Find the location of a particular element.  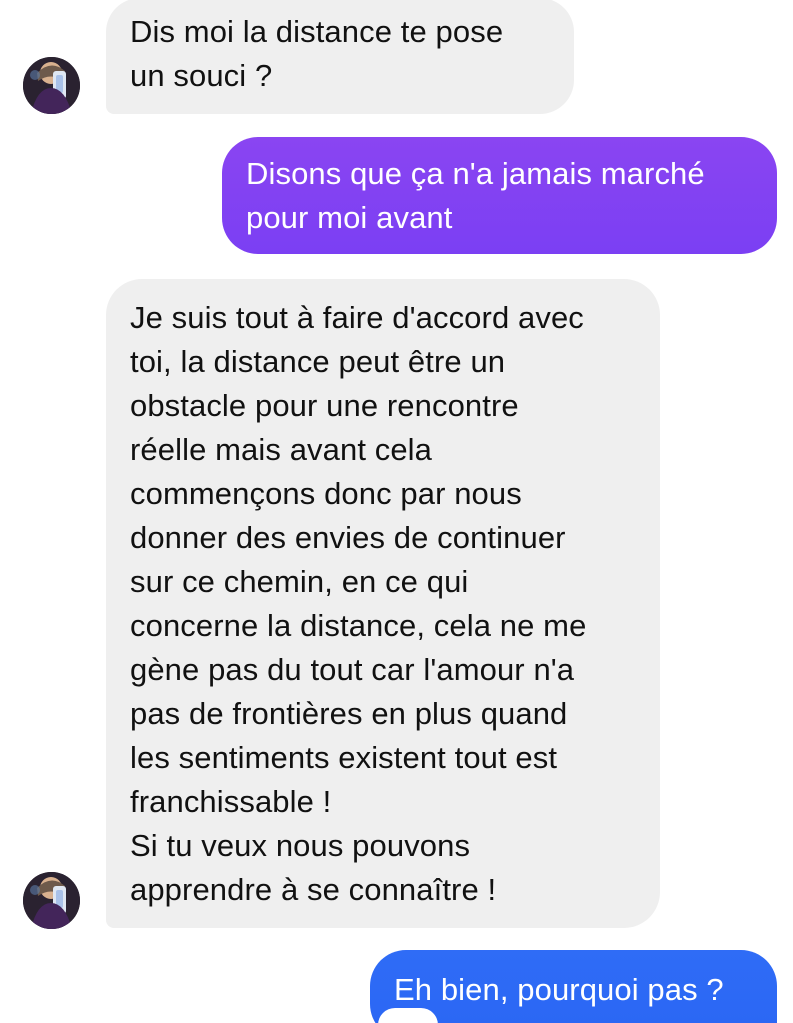

reaction-badge is located at coordinates (408, 1016).